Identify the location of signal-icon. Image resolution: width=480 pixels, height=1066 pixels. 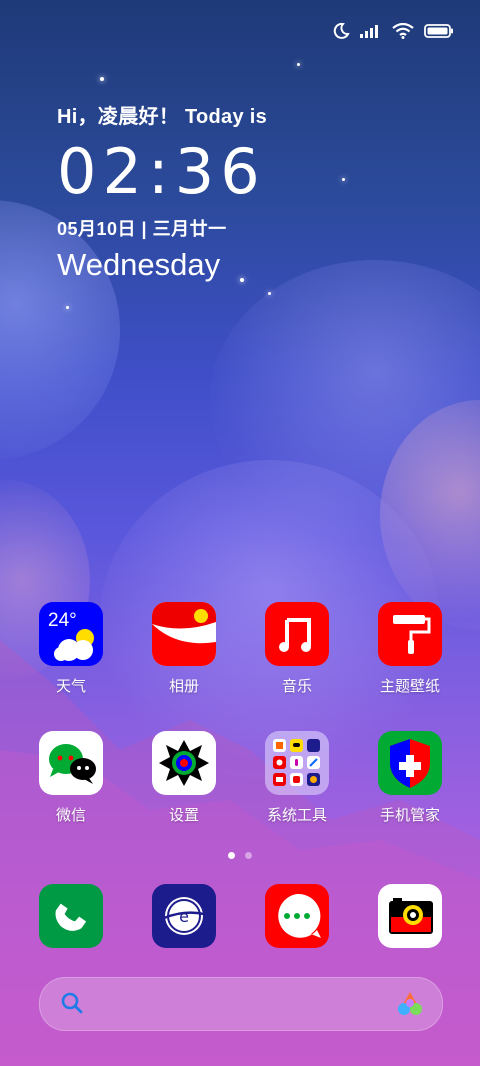
(369, 31).